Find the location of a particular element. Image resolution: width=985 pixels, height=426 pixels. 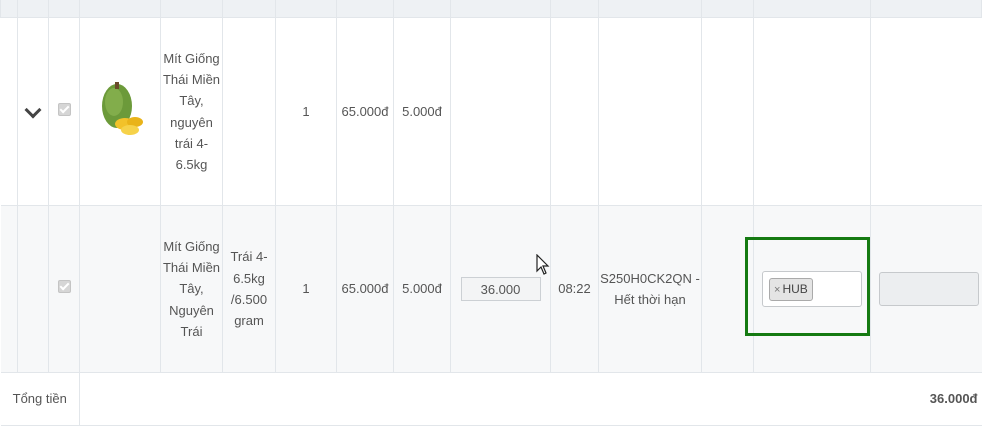

extra-cell is located at coordinates (926, 289).